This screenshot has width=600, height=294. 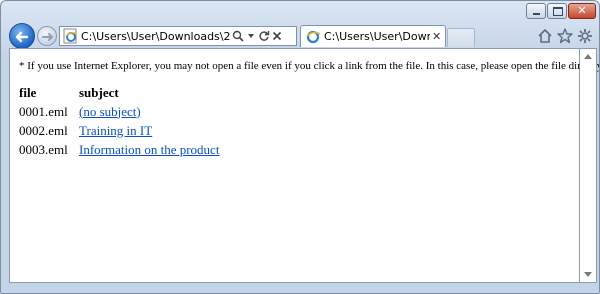 What do you see at coordinates (115, 130) in the screenshot?
I see `subject-link: Training in IT` at bounding box center [115, 130].